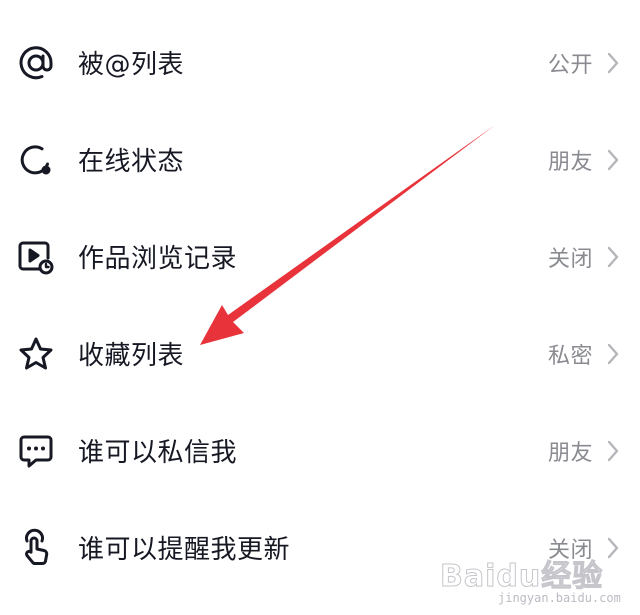  I want to click on message-icon, so click(36, 451).